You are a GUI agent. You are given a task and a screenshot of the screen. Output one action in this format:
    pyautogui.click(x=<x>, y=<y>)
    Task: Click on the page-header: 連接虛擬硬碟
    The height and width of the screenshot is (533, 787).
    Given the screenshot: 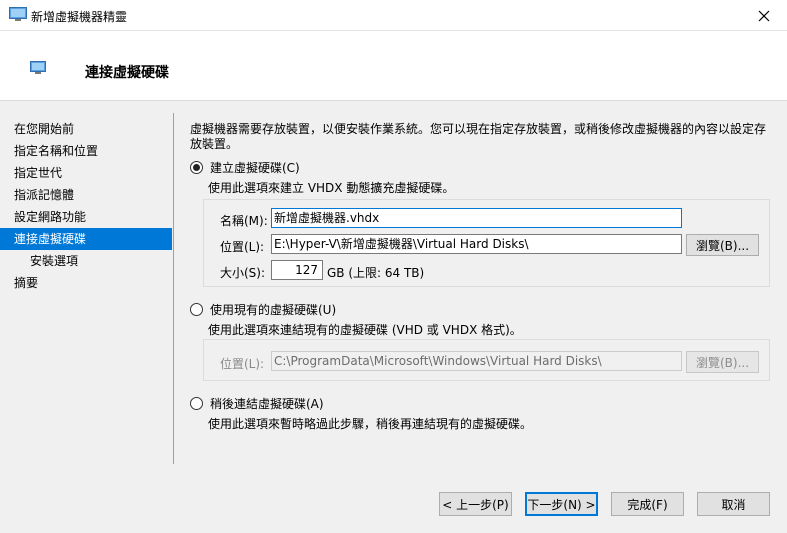 What is the action you would take?
    pyautogui.click(x=393, y=66)
    